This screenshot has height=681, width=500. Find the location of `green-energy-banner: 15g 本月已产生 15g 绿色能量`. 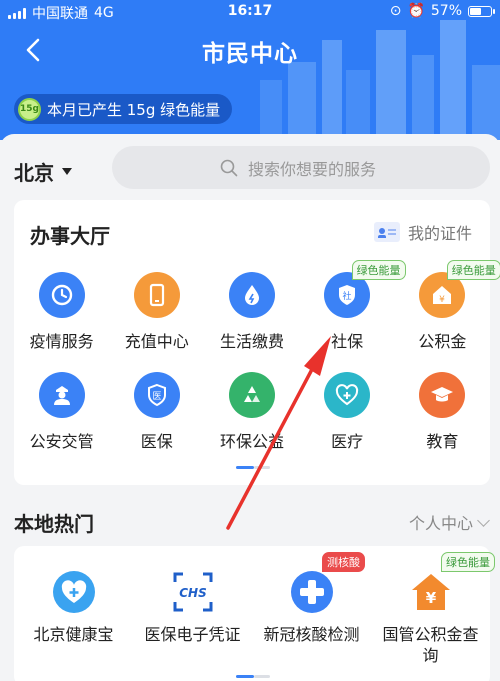

green-energy-banner: 15g 本月已产生 15g 绿色能量 is located at coordinates (123, 109).